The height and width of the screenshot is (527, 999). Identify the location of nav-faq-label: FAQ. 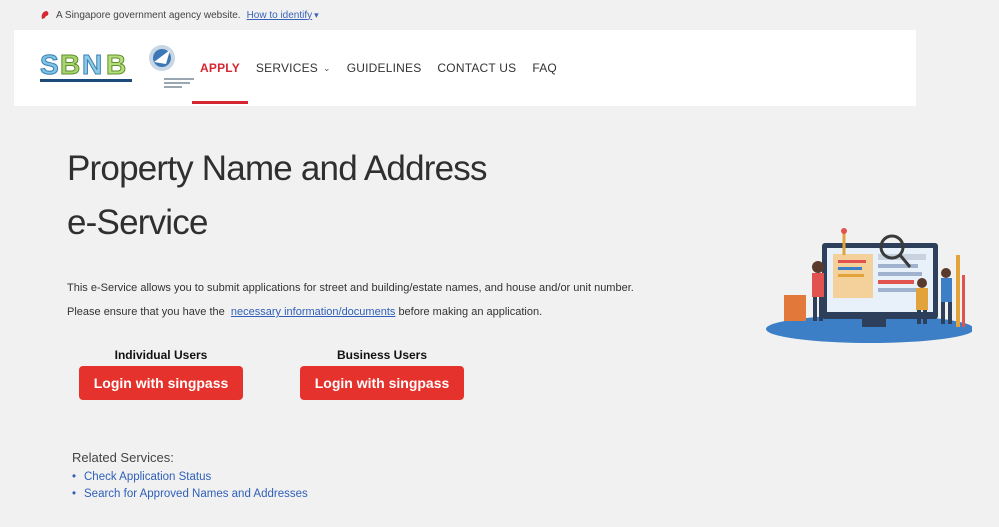
(544, 68).